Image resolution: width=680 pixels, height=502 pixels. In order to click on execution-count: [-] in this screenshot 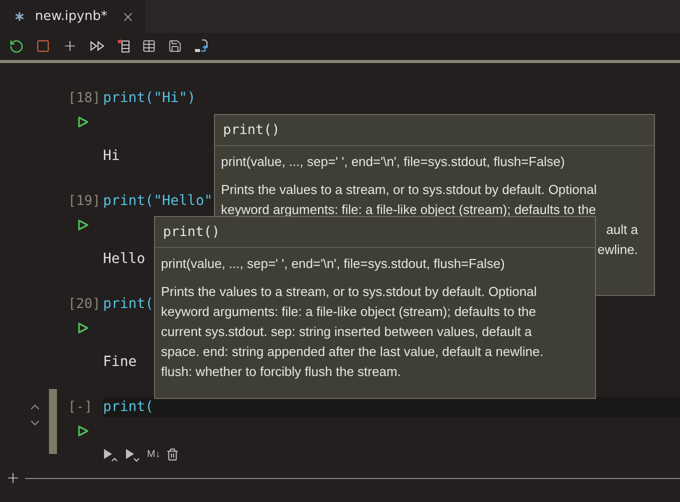, I will do `click(81, 407)`.